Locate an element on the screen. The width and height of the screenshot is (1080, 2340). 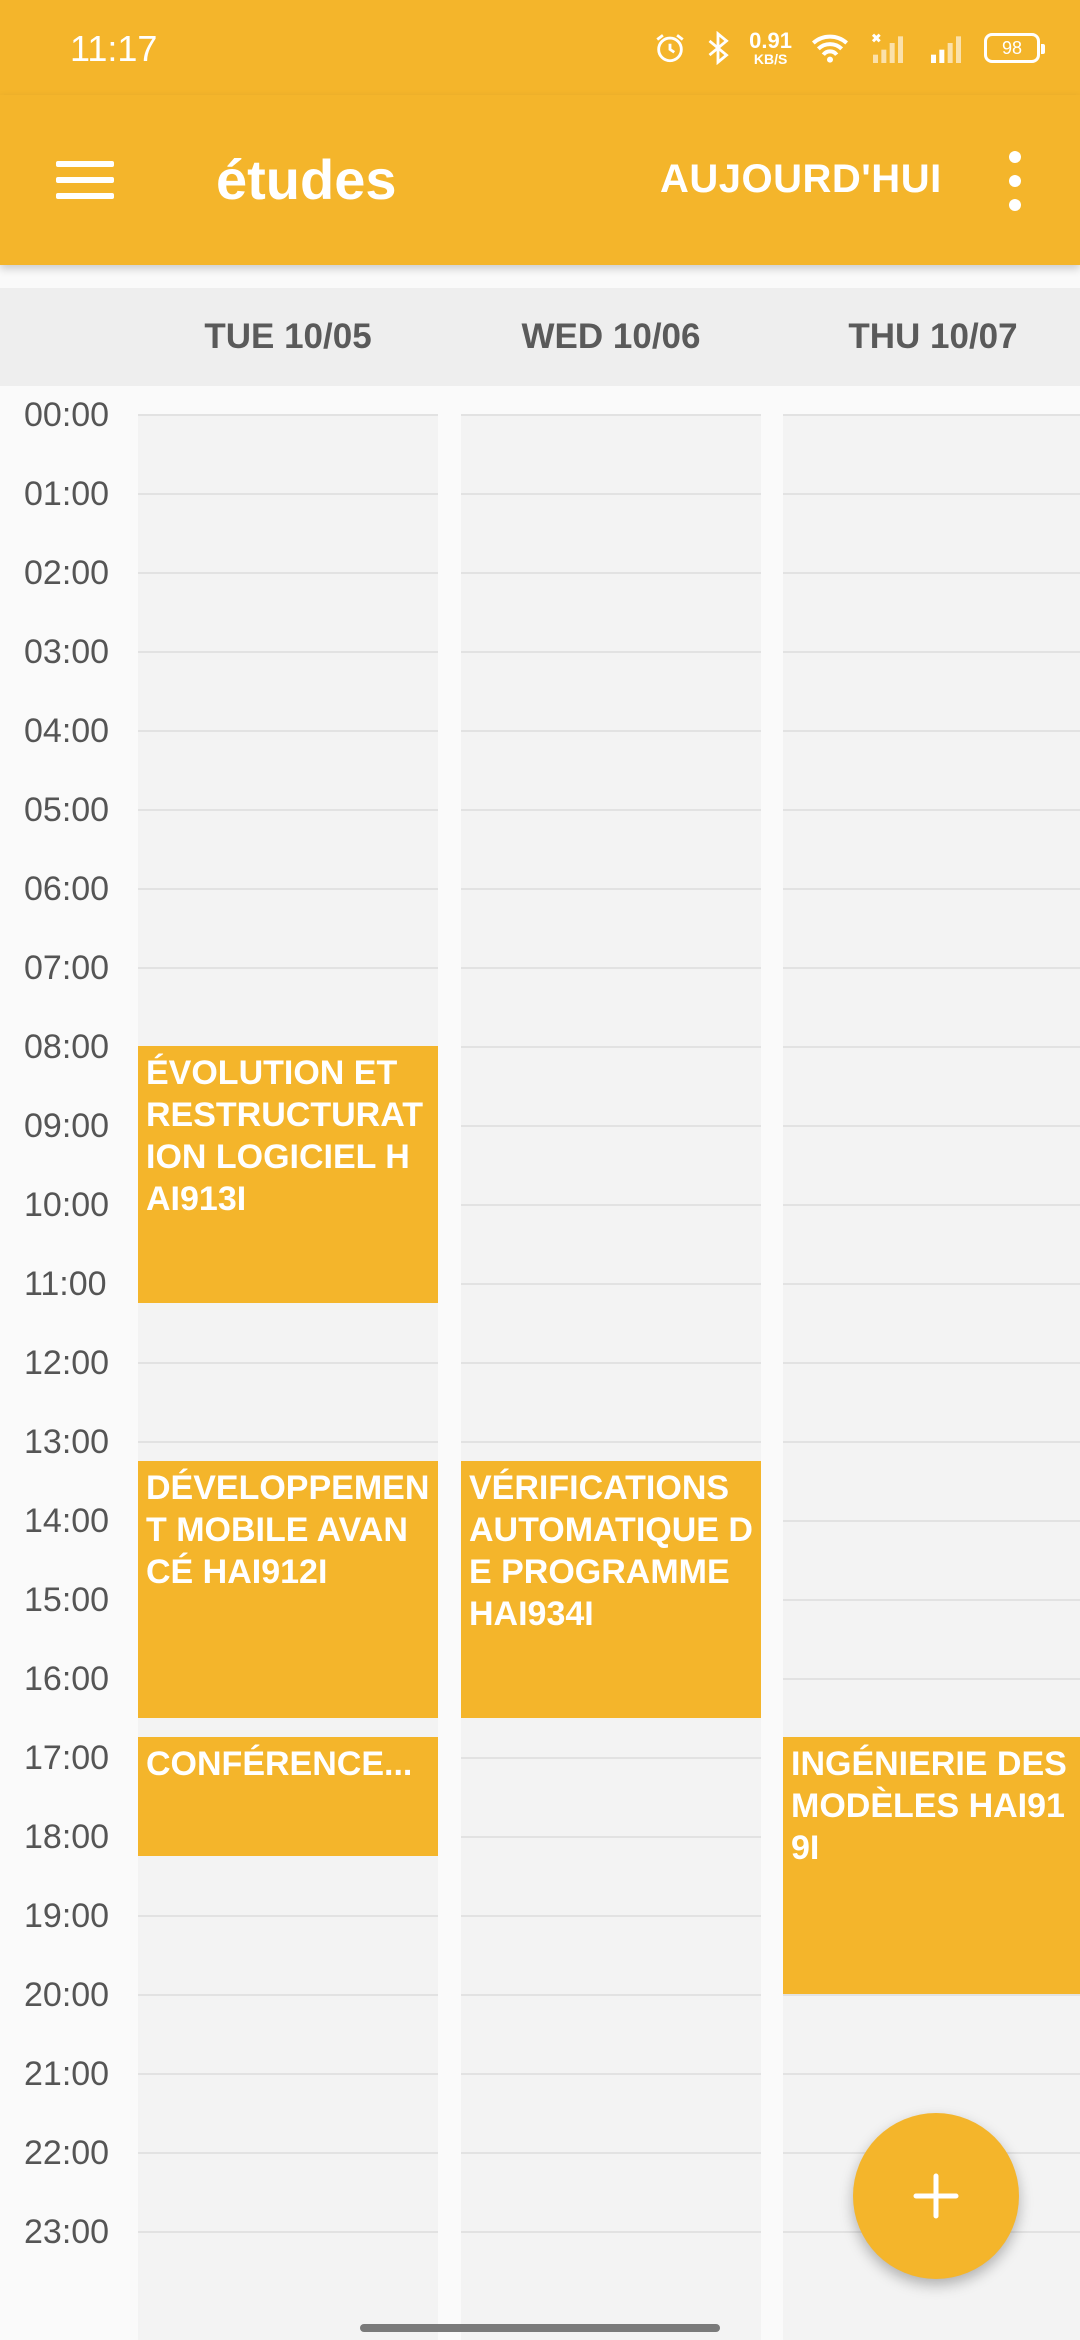
today-button: AUJOURD'HUI is located at coordinates (801, 179).